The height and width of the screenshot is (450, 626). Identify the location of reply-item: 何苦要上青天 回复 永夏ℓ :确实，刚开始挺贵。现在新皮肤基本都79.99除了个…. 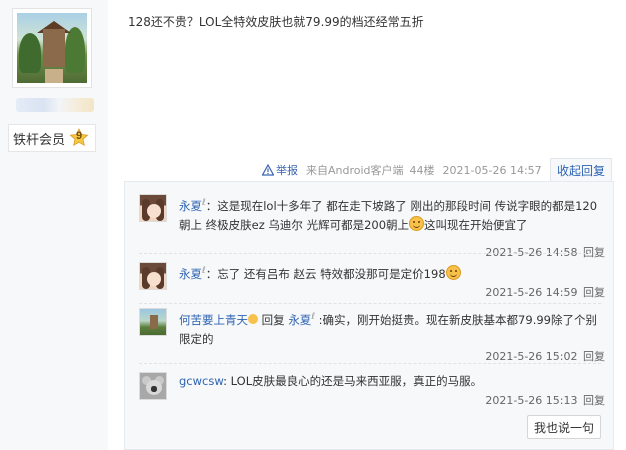
(372, 339).